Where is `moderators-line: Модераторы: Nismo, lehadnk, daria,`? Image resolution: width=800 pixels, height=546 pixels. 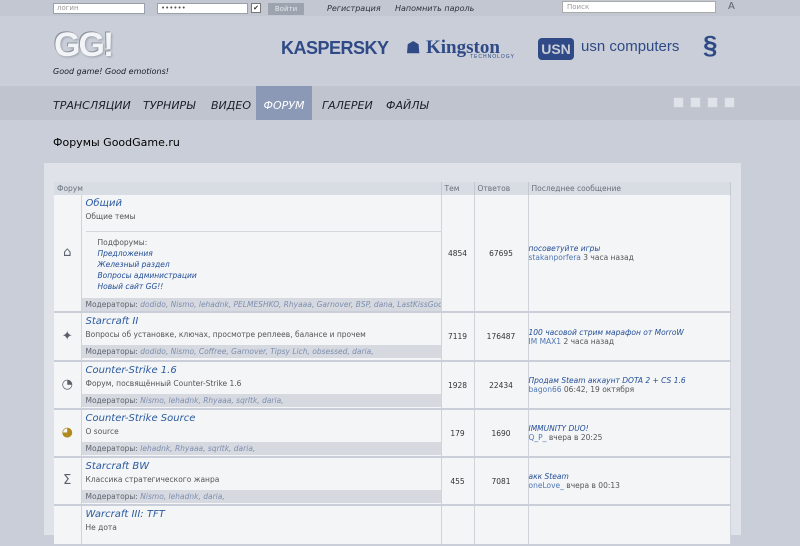
moderators-line: Модераторы: Nismo, lehadnk, daria, is located at coordinates (261, 496).